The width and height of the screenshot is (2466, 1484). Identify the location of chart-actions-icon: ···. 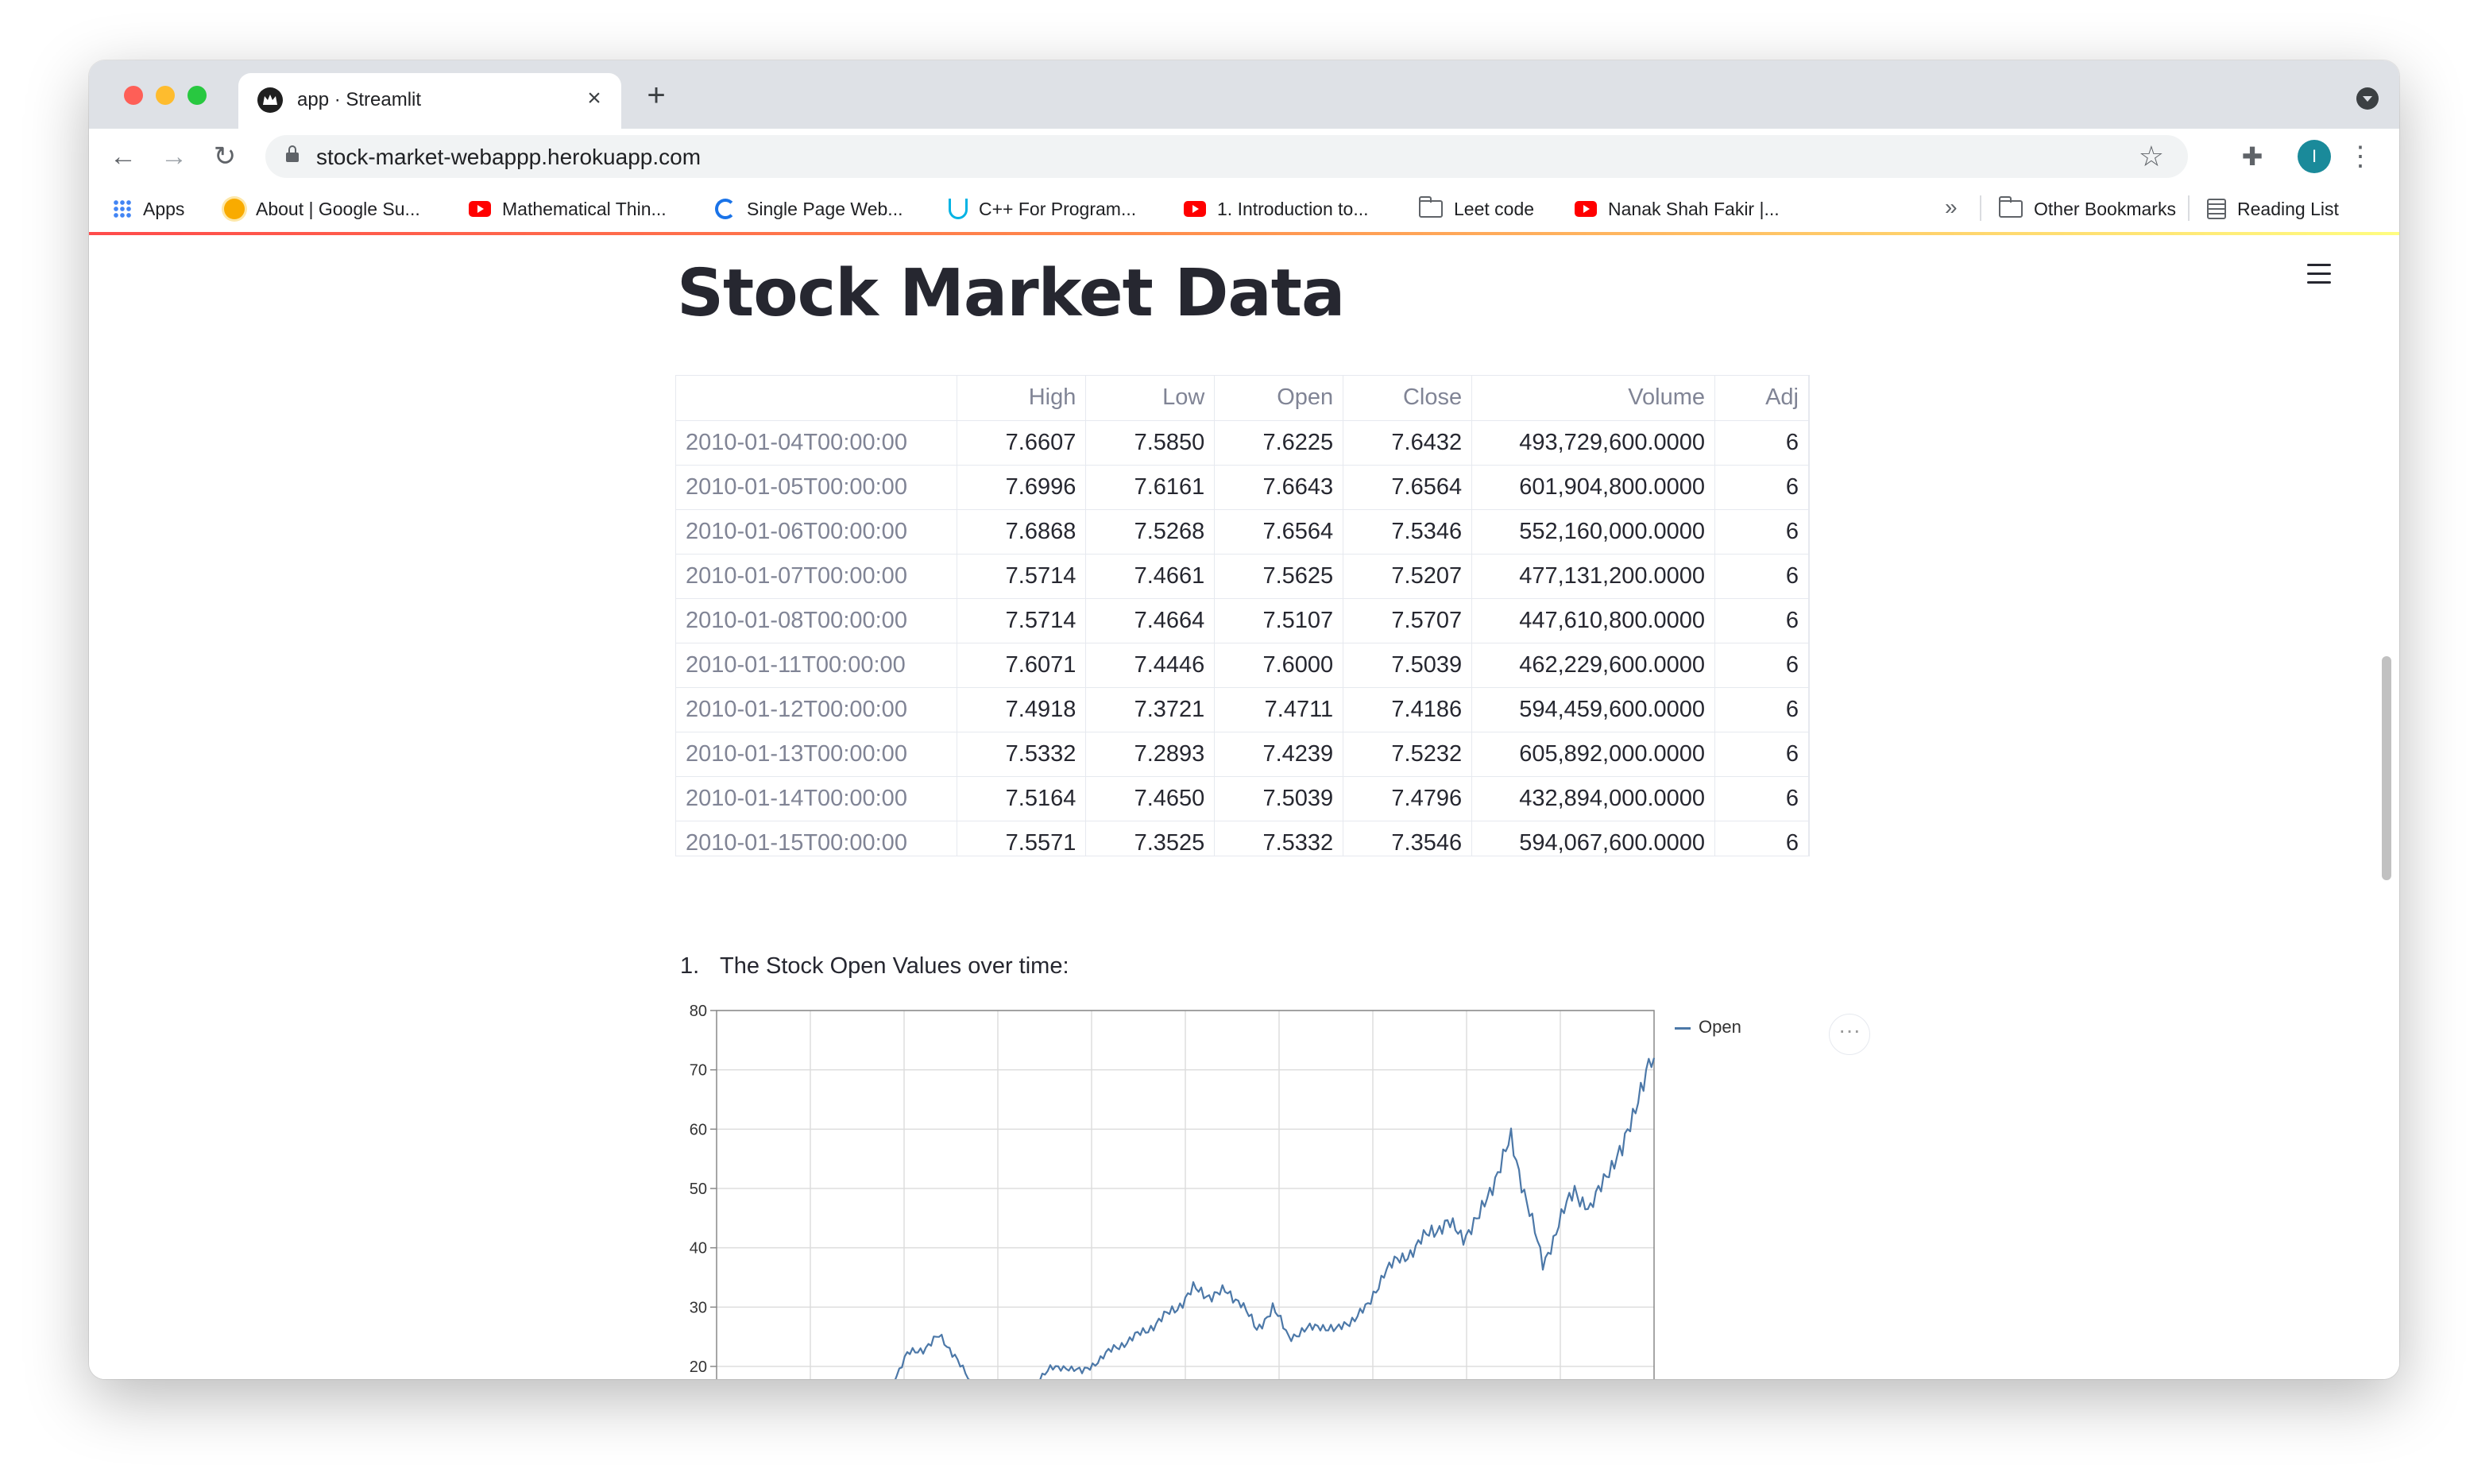
(1849, 1034).